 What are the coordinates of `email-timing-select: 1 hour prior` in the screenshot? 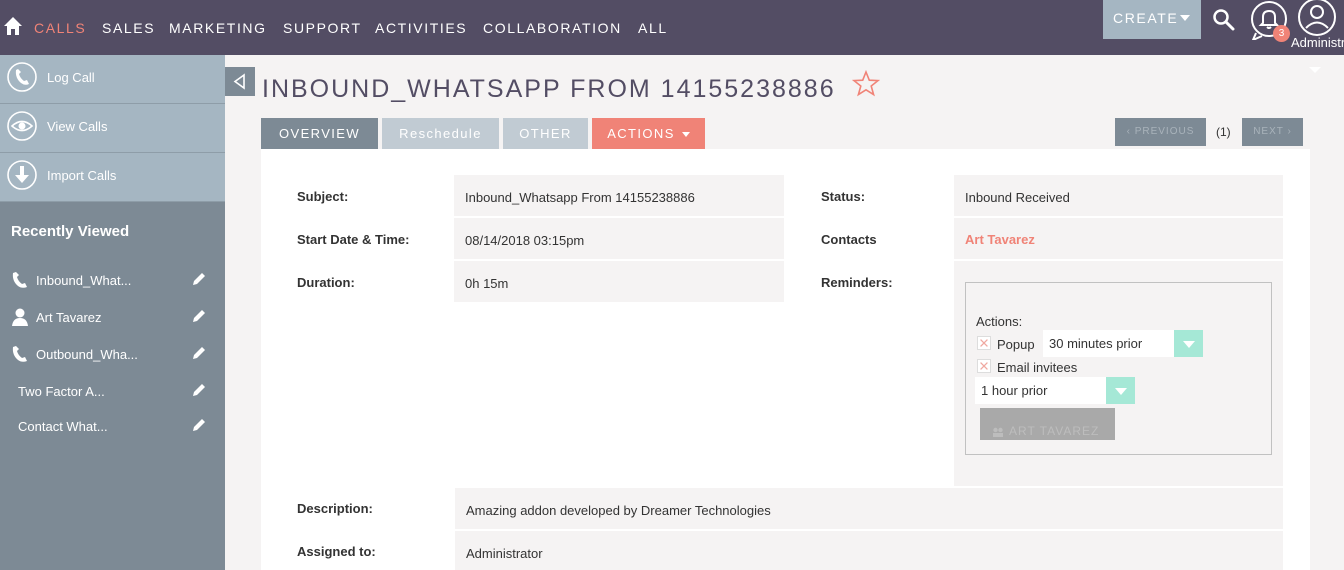 It's located at (1055, 390).